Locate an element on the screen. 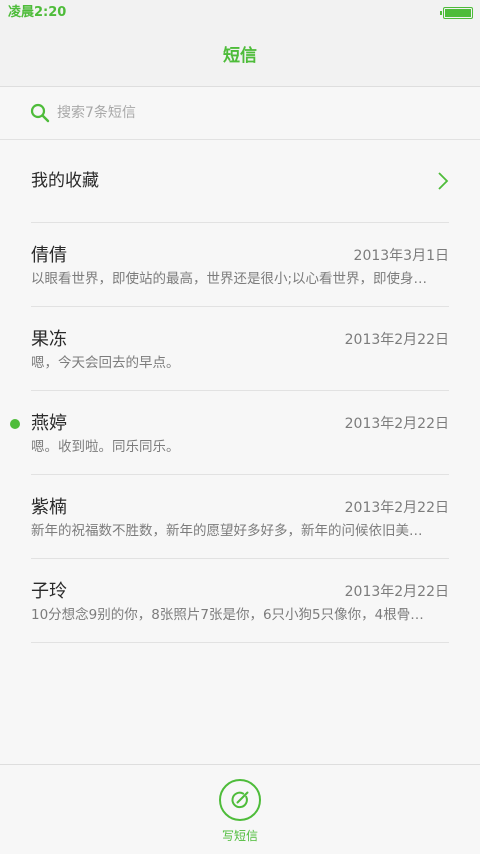 This screenshot has height=854, width=480. search-bar is located at coordinates (240, 113).